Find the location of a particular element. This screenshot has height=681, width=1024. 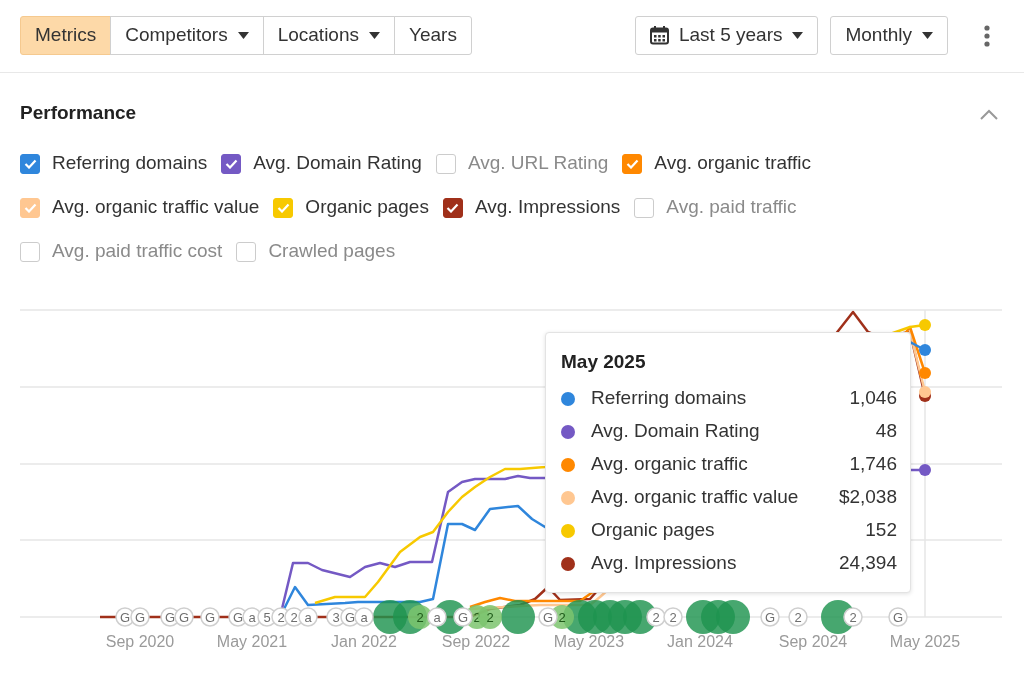

metric-value: 24,394 is located at coordinates (867, 563).